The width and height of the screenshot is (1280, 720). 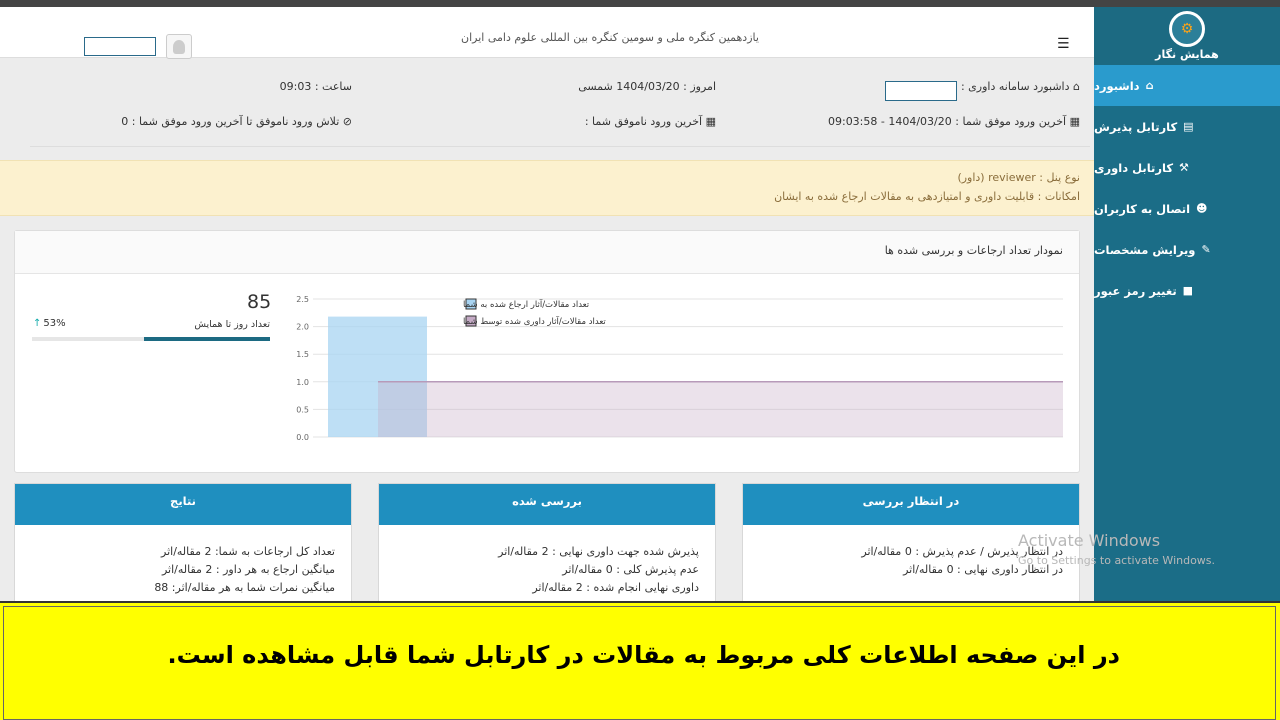 What do you see at coordinates (347, 121) in the screenshot?
I see `ban-icon: ⊘` at bounding box center [347, 121].